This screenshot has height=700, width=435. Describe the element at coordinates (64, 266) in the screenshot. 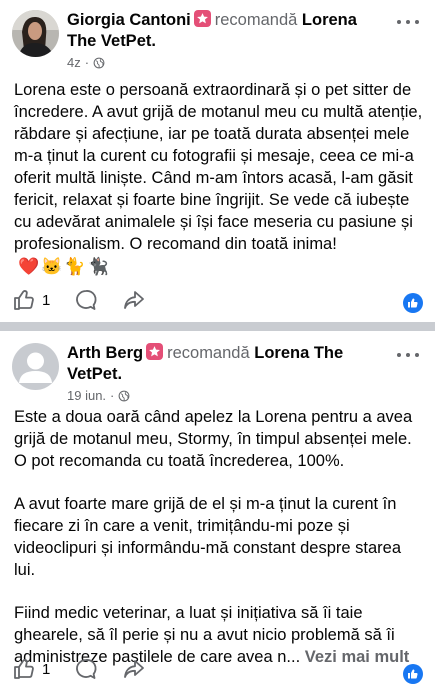

I see `post-emojis: ❤️🐱🐈🐈‍⬛` at that location.